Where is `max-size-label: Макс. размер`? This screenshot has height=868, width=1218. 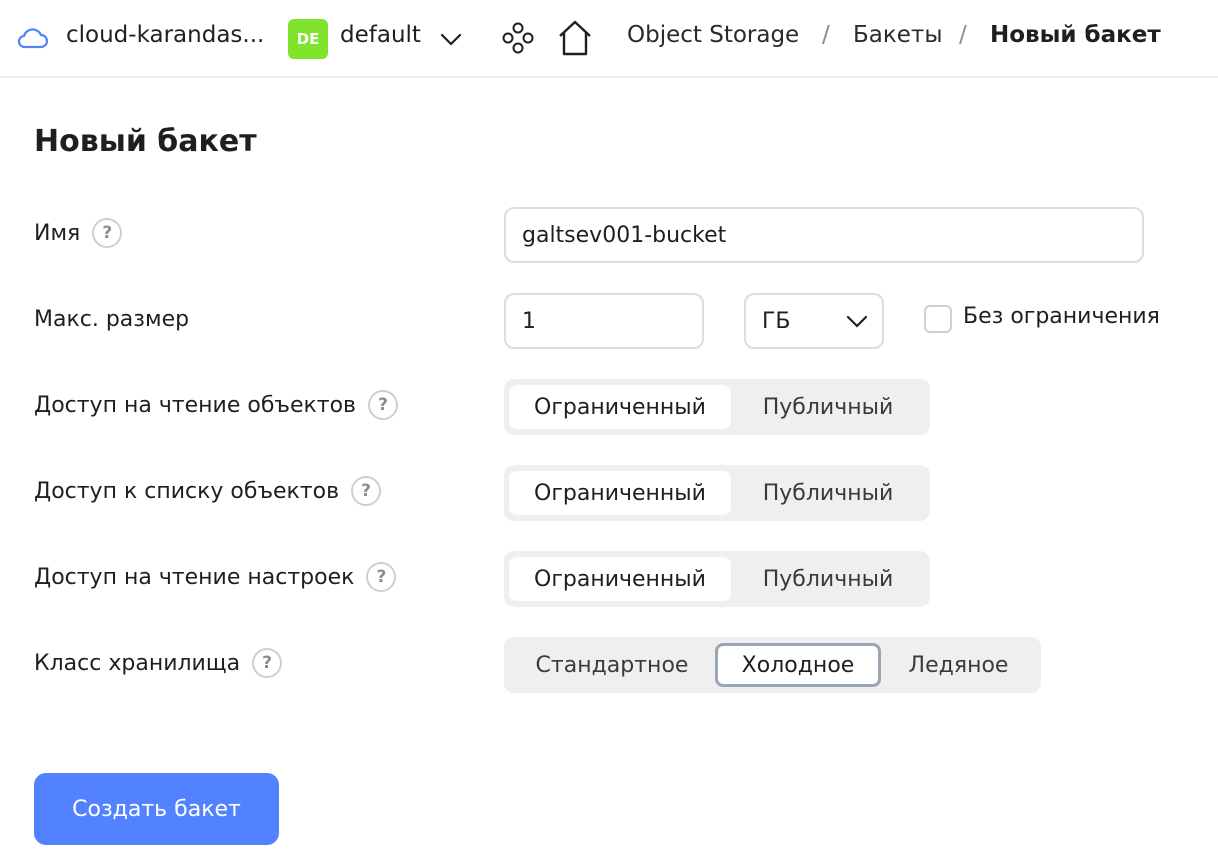
max-size-label: Макс. размер is located at coordinates (111, 319).